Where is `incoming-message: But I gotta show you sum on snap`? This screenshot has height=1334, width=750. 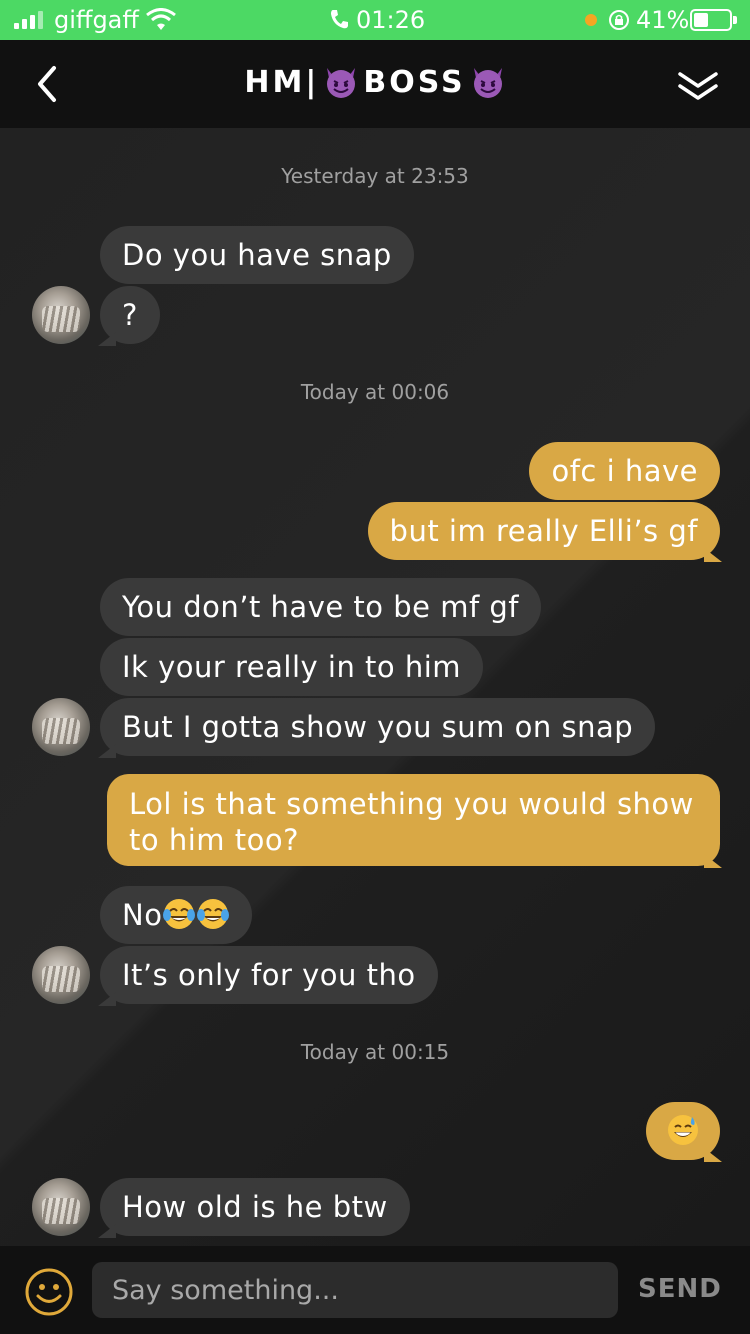 incoming-message: But I gotta show you sum on snap is located at coordinates (378, 727).